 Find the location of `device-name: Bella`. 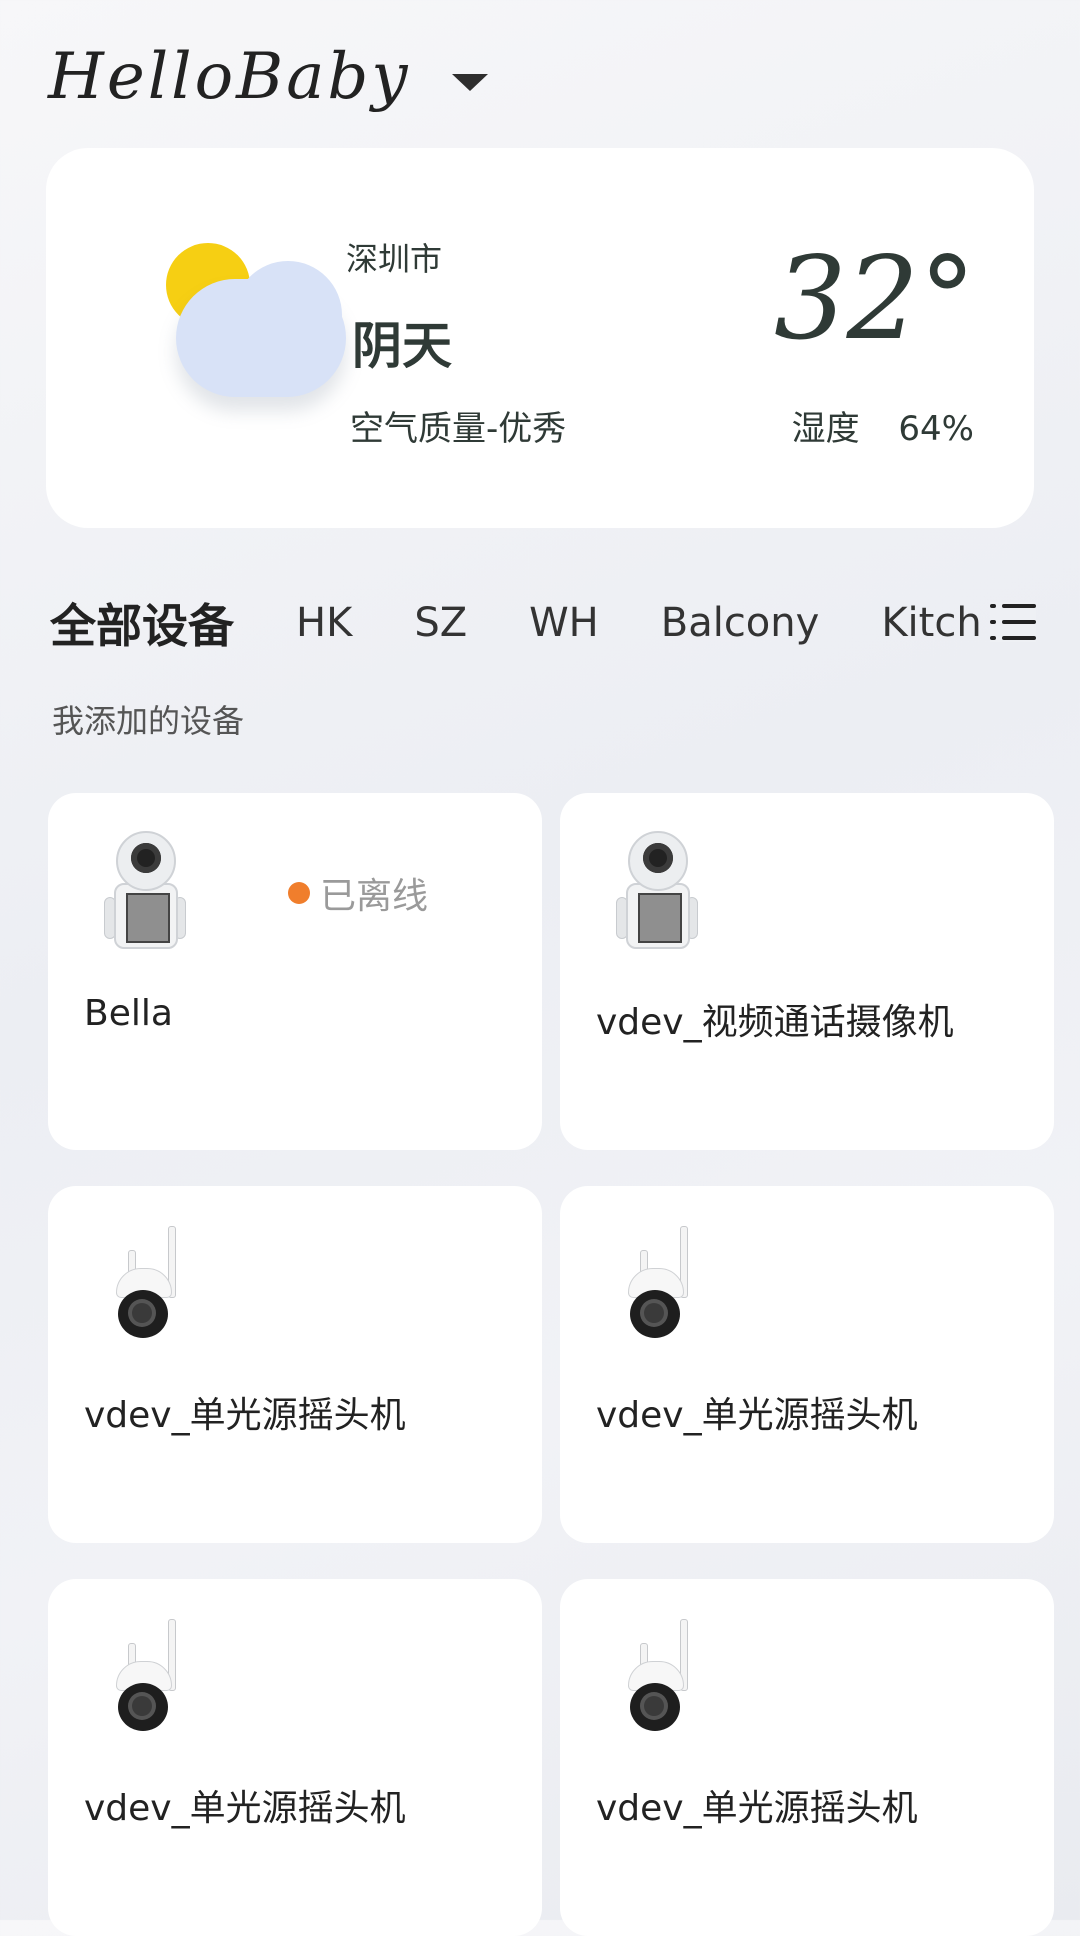

device-name: Bella is located at coordinates (128, 1013).